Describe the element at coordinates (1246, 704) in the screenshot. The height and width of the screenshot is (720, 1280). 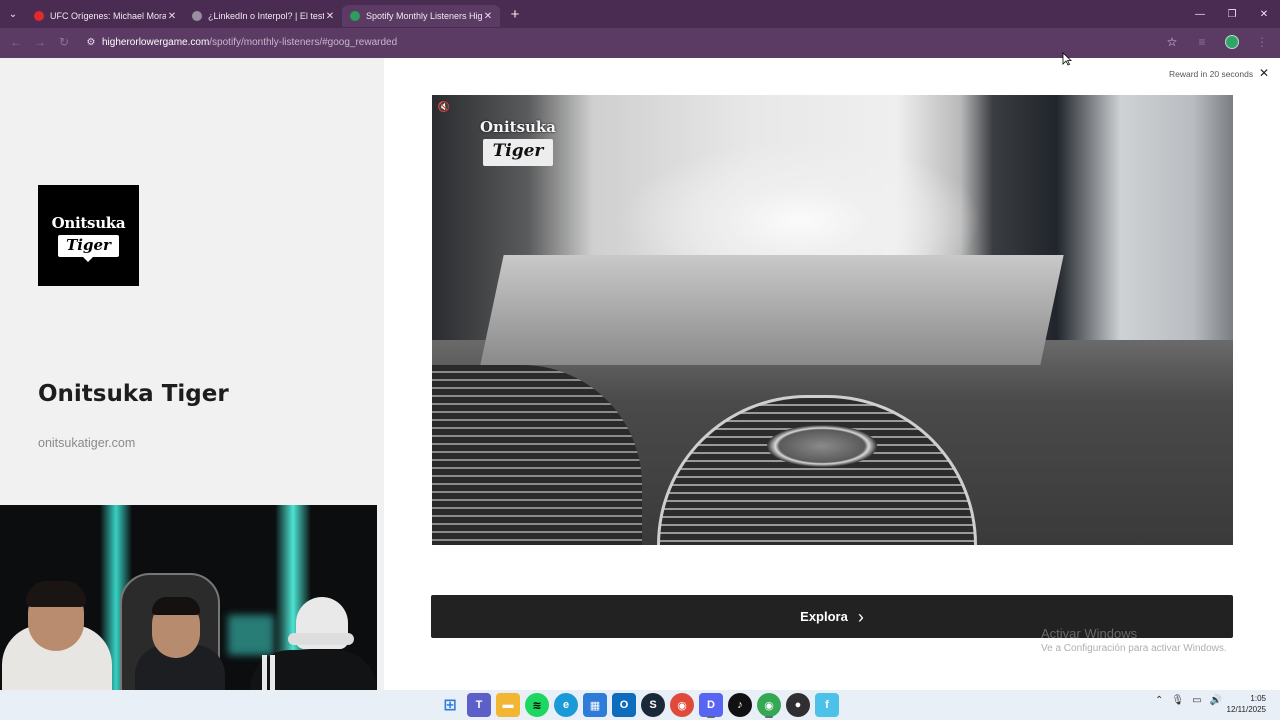
I see `system-clock: 1:05 12/11/2025` at that location.